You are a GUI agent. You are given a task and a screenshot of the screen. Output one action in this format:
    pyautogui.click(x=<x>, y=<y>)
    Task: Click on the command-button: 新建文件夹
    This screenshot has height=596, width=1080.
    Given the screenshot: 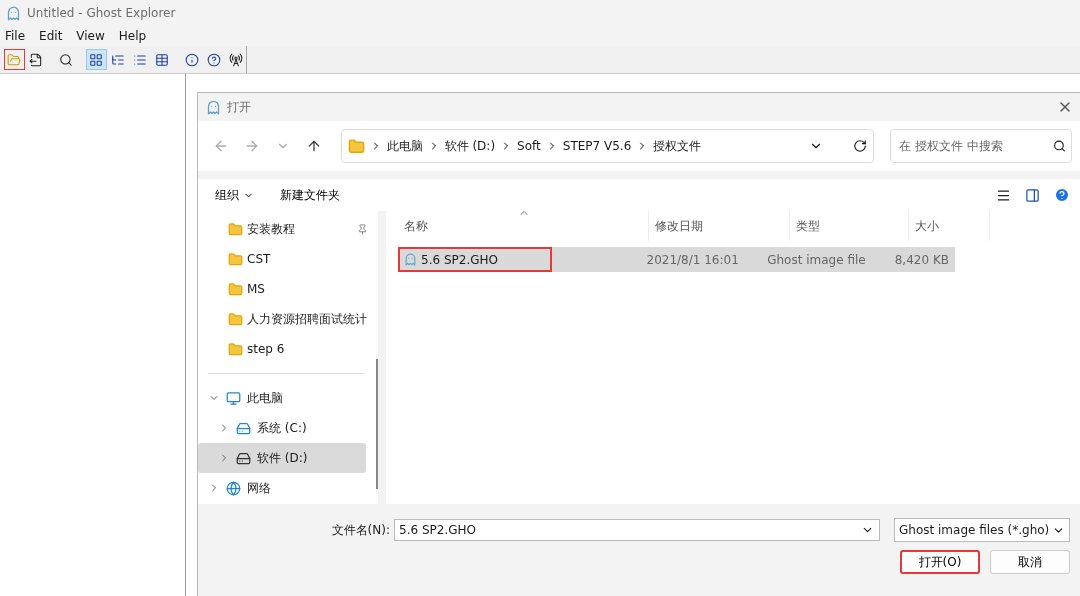 What is the action you would take?
    pyautogui.click(x=310, y=195)
    